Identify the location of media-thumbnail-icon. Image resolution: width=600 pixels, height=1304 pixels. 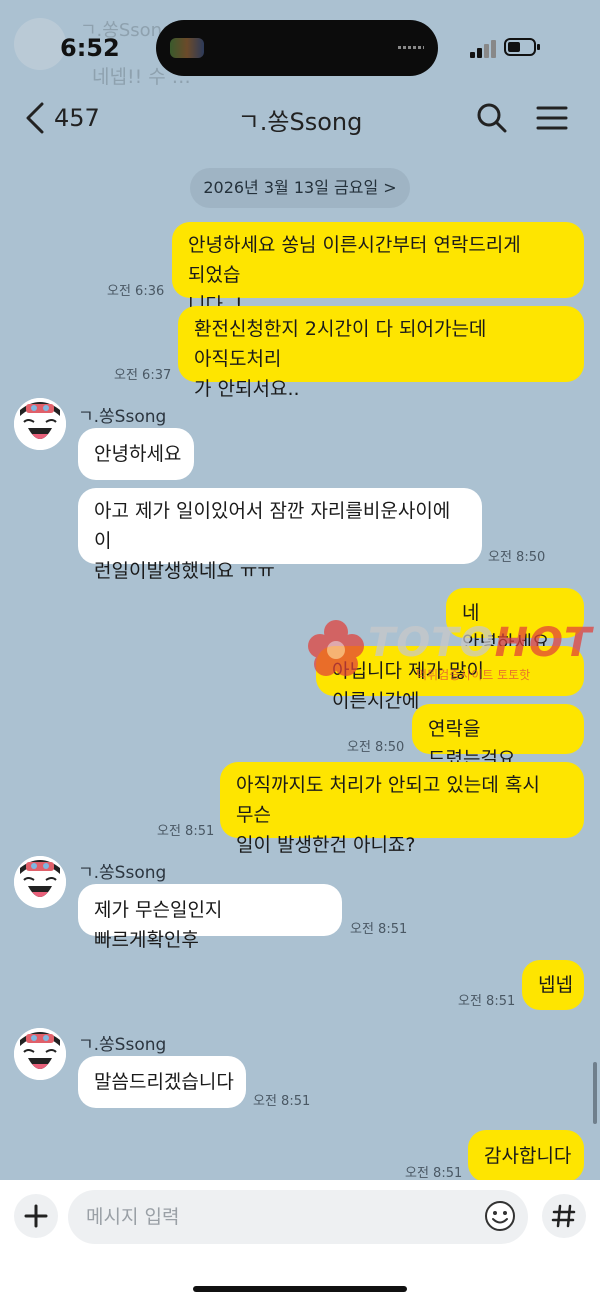
(187, 48).